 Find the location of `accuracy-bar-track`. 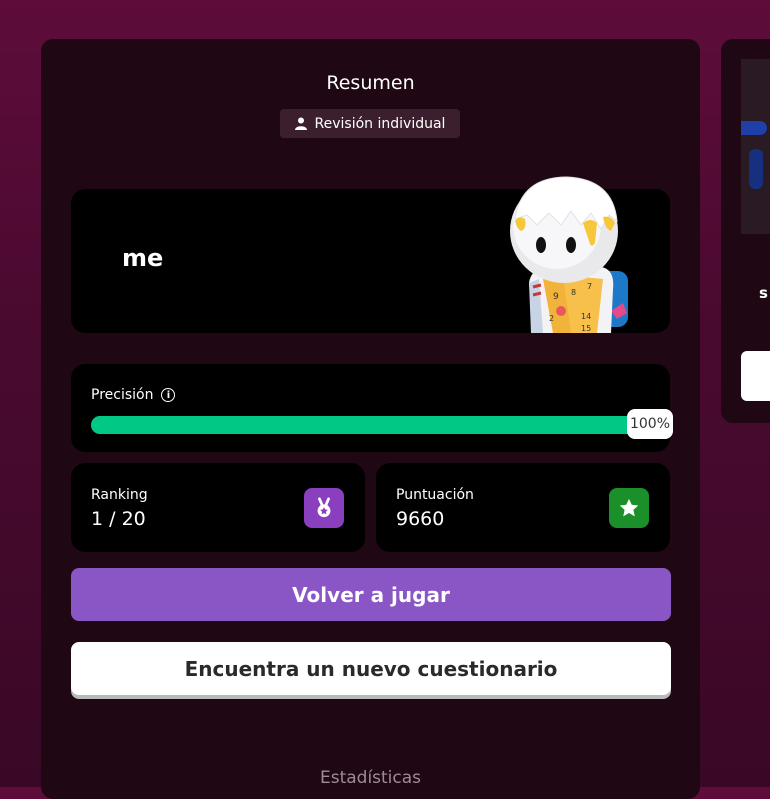

accuracy-bar-track is located at coordinates (371, 425).